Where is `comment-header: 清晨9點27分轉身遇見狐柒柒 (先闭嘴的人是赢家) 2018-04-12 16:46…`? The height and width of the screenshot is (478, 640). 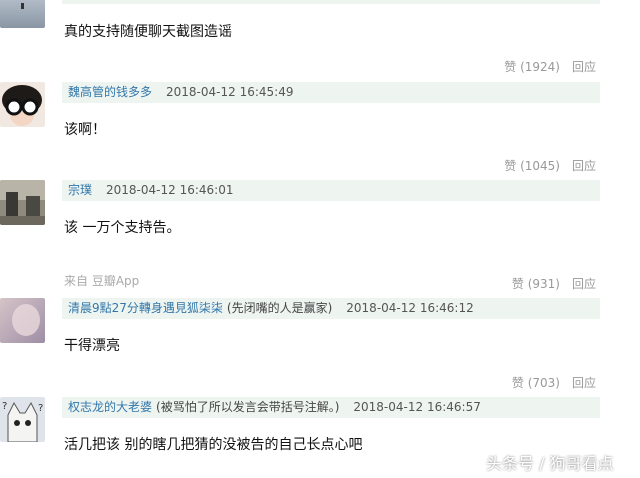 comment-header: 清晨9點27分轉身遇見狐柒柒 (先闭嘴的人是赢家) 2018-04-12 16:46… is located at coordinates (331, 308).